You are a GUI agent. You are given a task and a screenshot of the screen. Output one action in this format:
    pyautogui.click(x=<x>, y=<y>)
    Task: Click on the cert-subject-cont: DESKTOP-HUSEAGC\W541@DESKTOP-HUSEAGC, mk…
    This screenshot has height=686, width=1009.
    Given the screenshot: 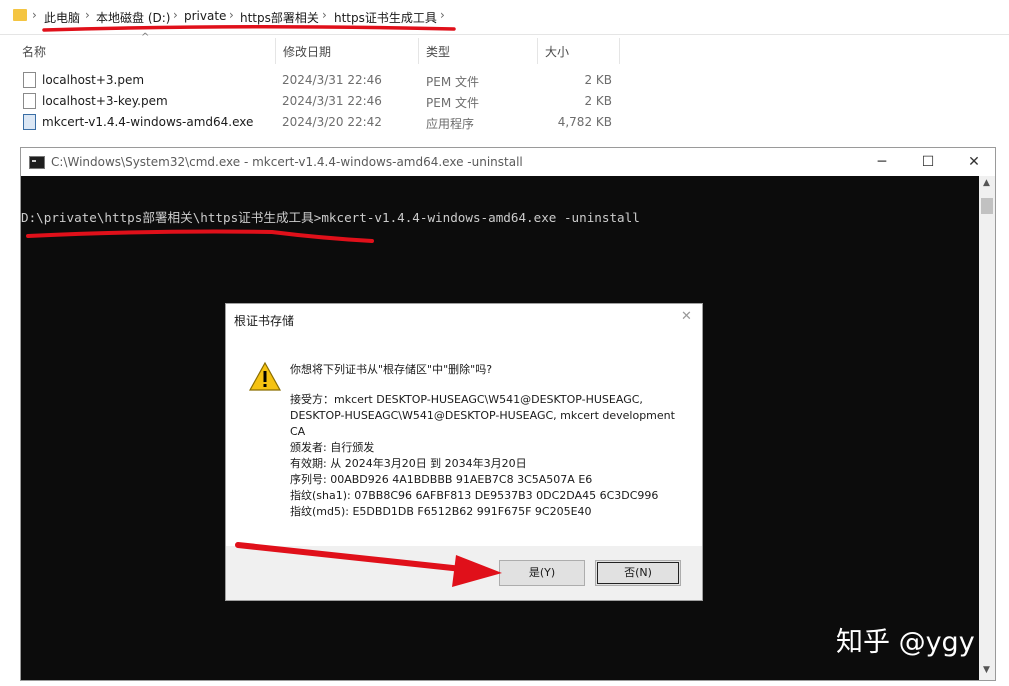 What is the action you would take?
    pyautogui.click(x=482, y=415)
    